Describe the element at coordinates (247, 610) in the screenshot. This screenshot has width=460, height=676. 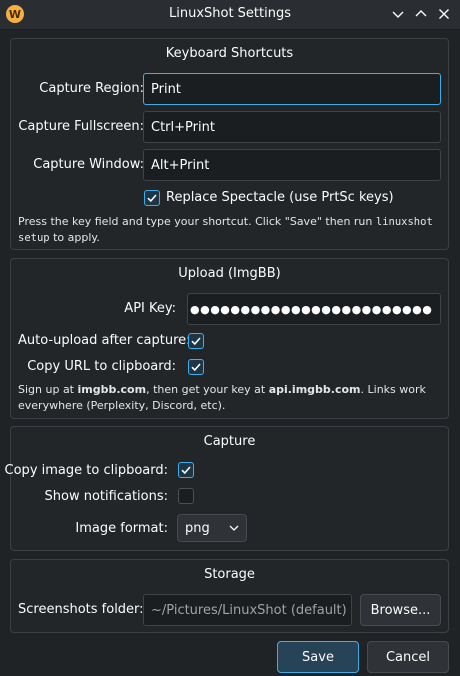
I see `screenshots-folder-field: ~/Pictures/LinuxShot (default)` at that location.